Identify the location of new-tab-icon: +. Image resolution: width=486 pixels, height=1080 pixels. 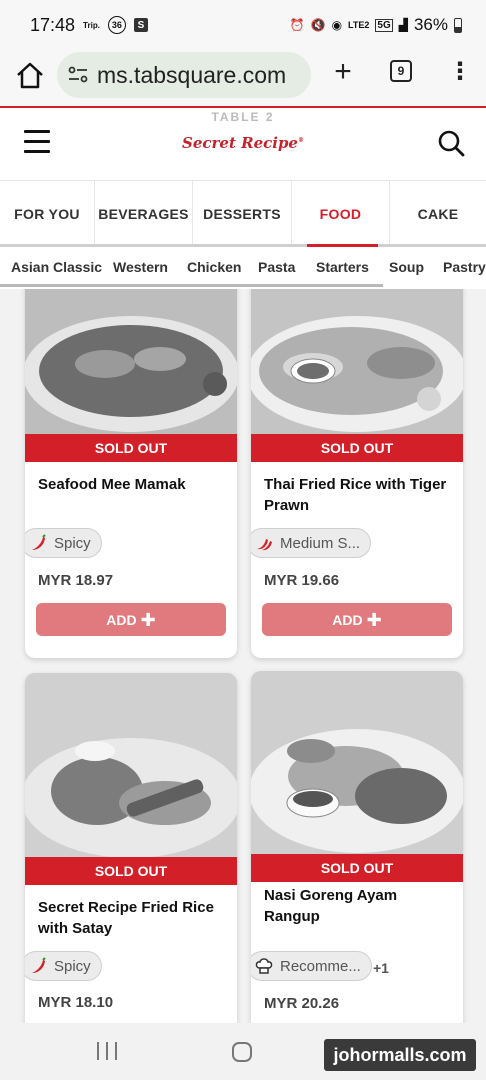
(343, 72).